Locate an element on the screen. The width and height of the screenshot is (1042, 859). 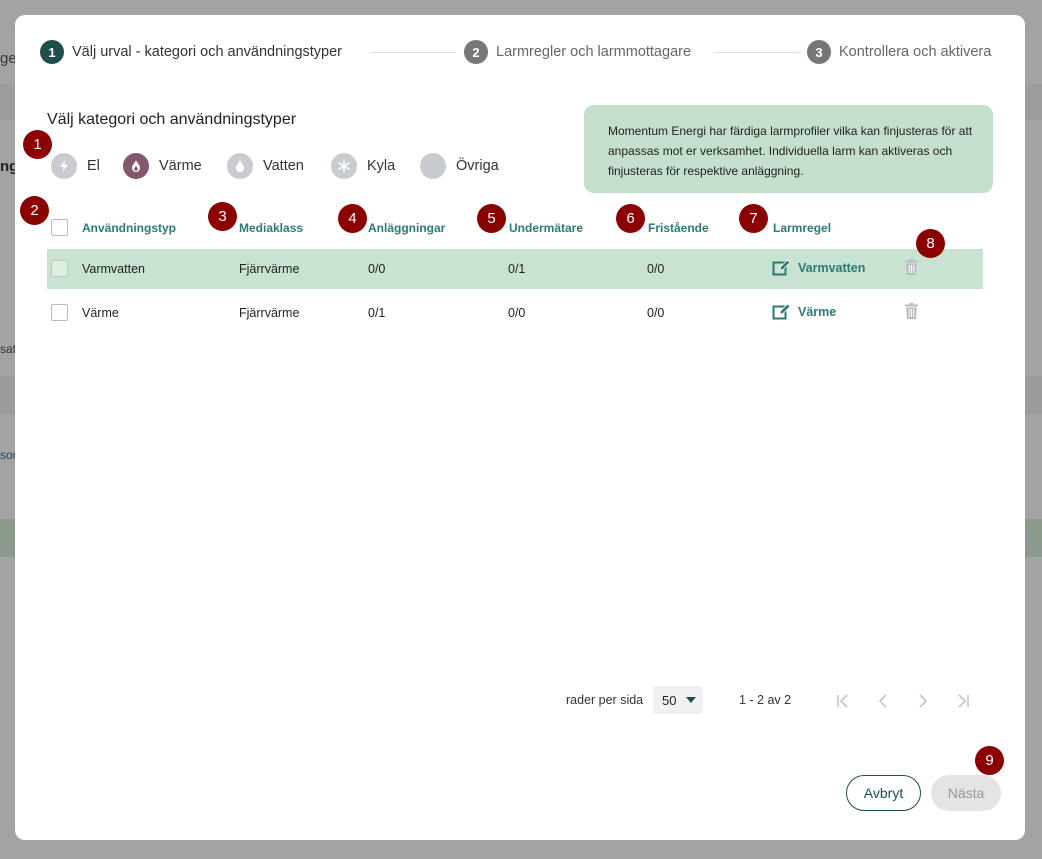
category-varme: Värme is located at coordinates (162, 166).